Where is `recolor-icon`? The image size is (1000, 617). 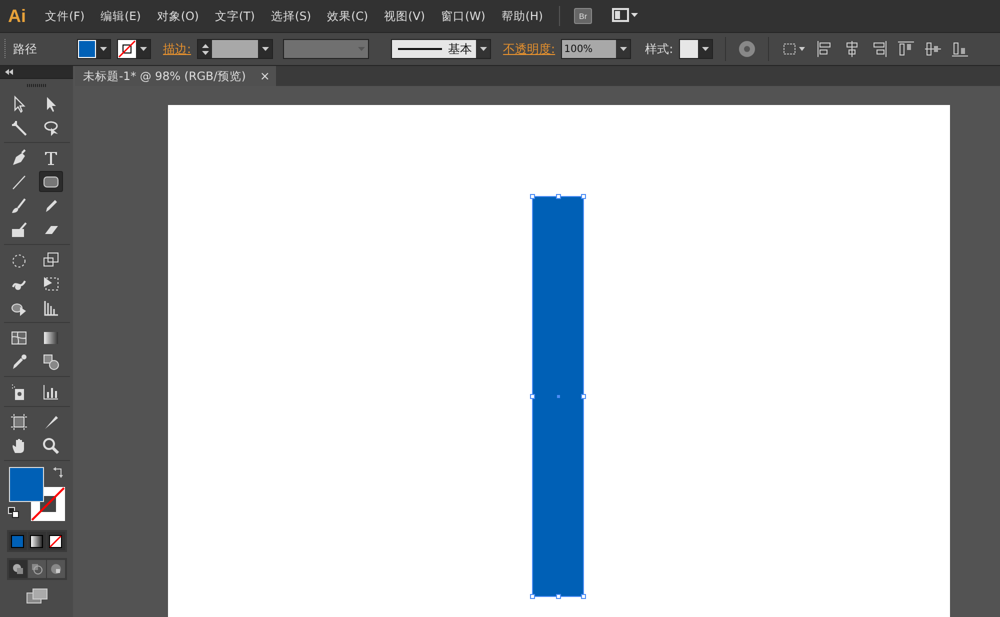
recolor-icon is located at coordinates (747, 49).